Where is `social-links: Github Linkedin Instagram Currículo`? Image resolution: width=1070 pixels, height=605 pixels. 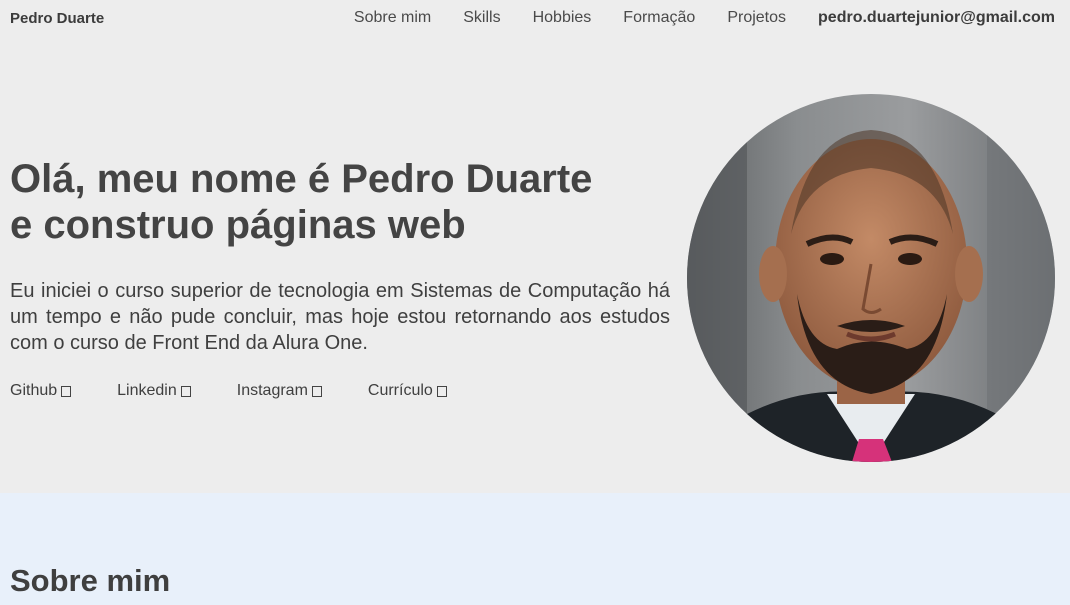 social-links: Github Linkedin Instagram Currículo is located at coordinates (251, 391).